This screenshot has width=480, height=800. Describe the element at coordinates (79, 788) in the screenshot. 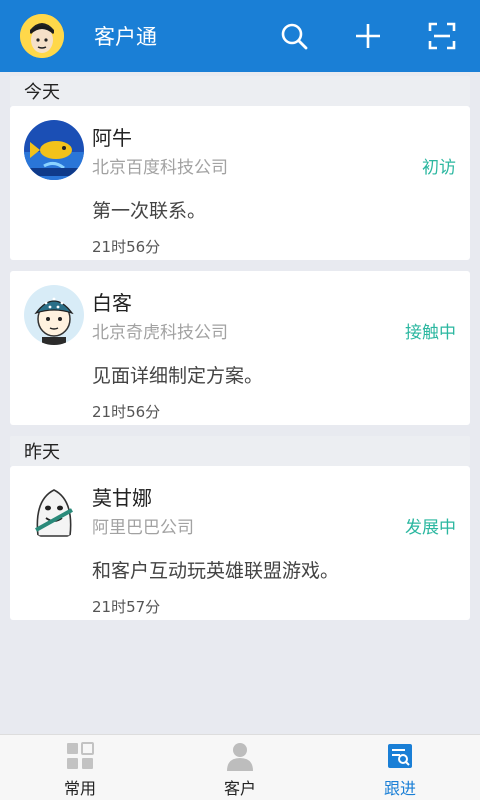

I see `nav-label: 常用` at that location.